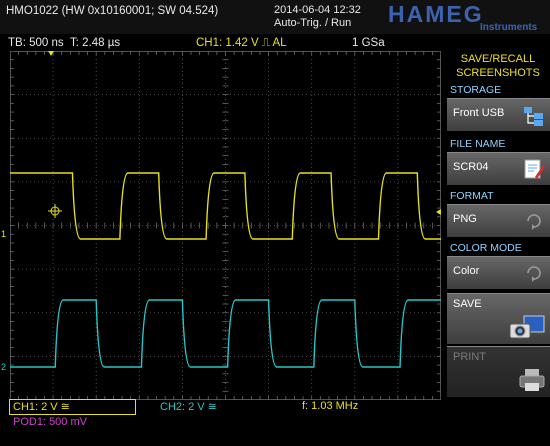 This screenshot has width=550, height=446. What do you see at coordinates (330, 406) in the screenshot?
I see `frequency-readout: f: 1.03 MHz` at bounding box center [330, 406].